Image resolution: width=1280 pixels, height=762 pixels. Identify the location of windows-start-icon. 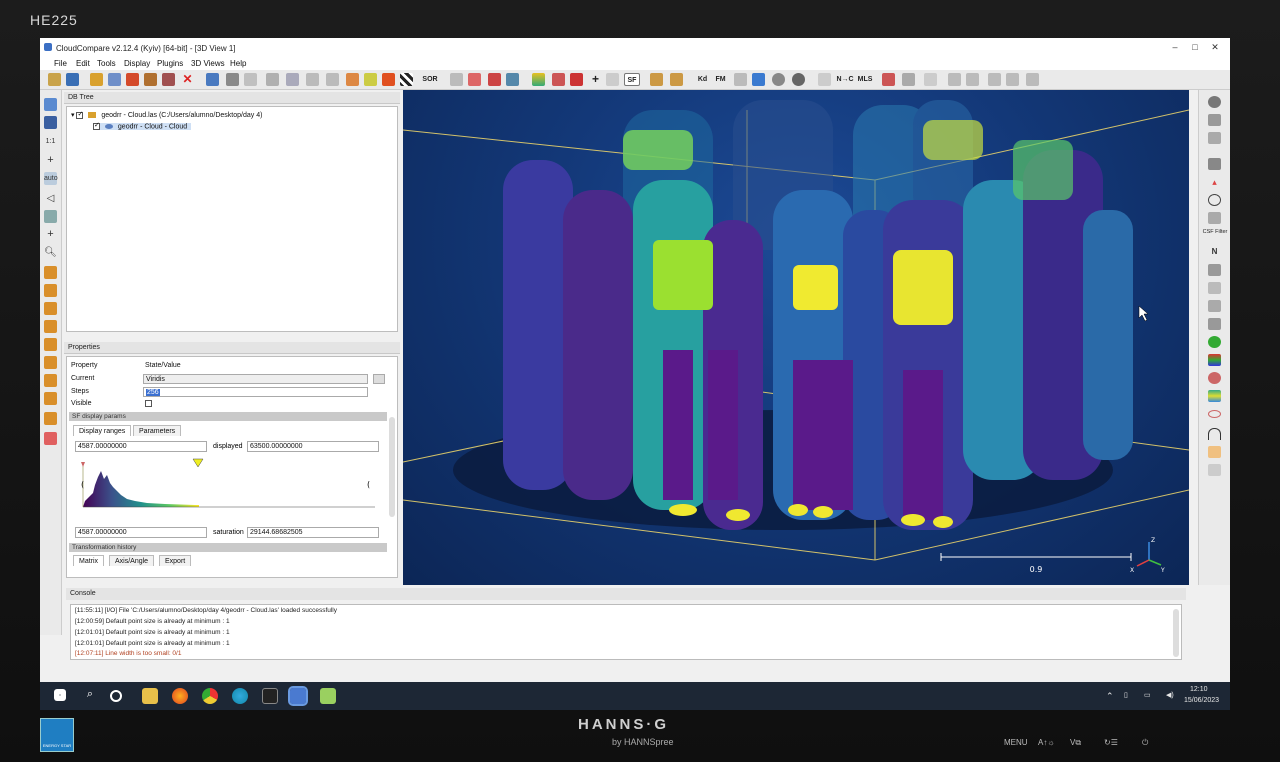
(60, 695).